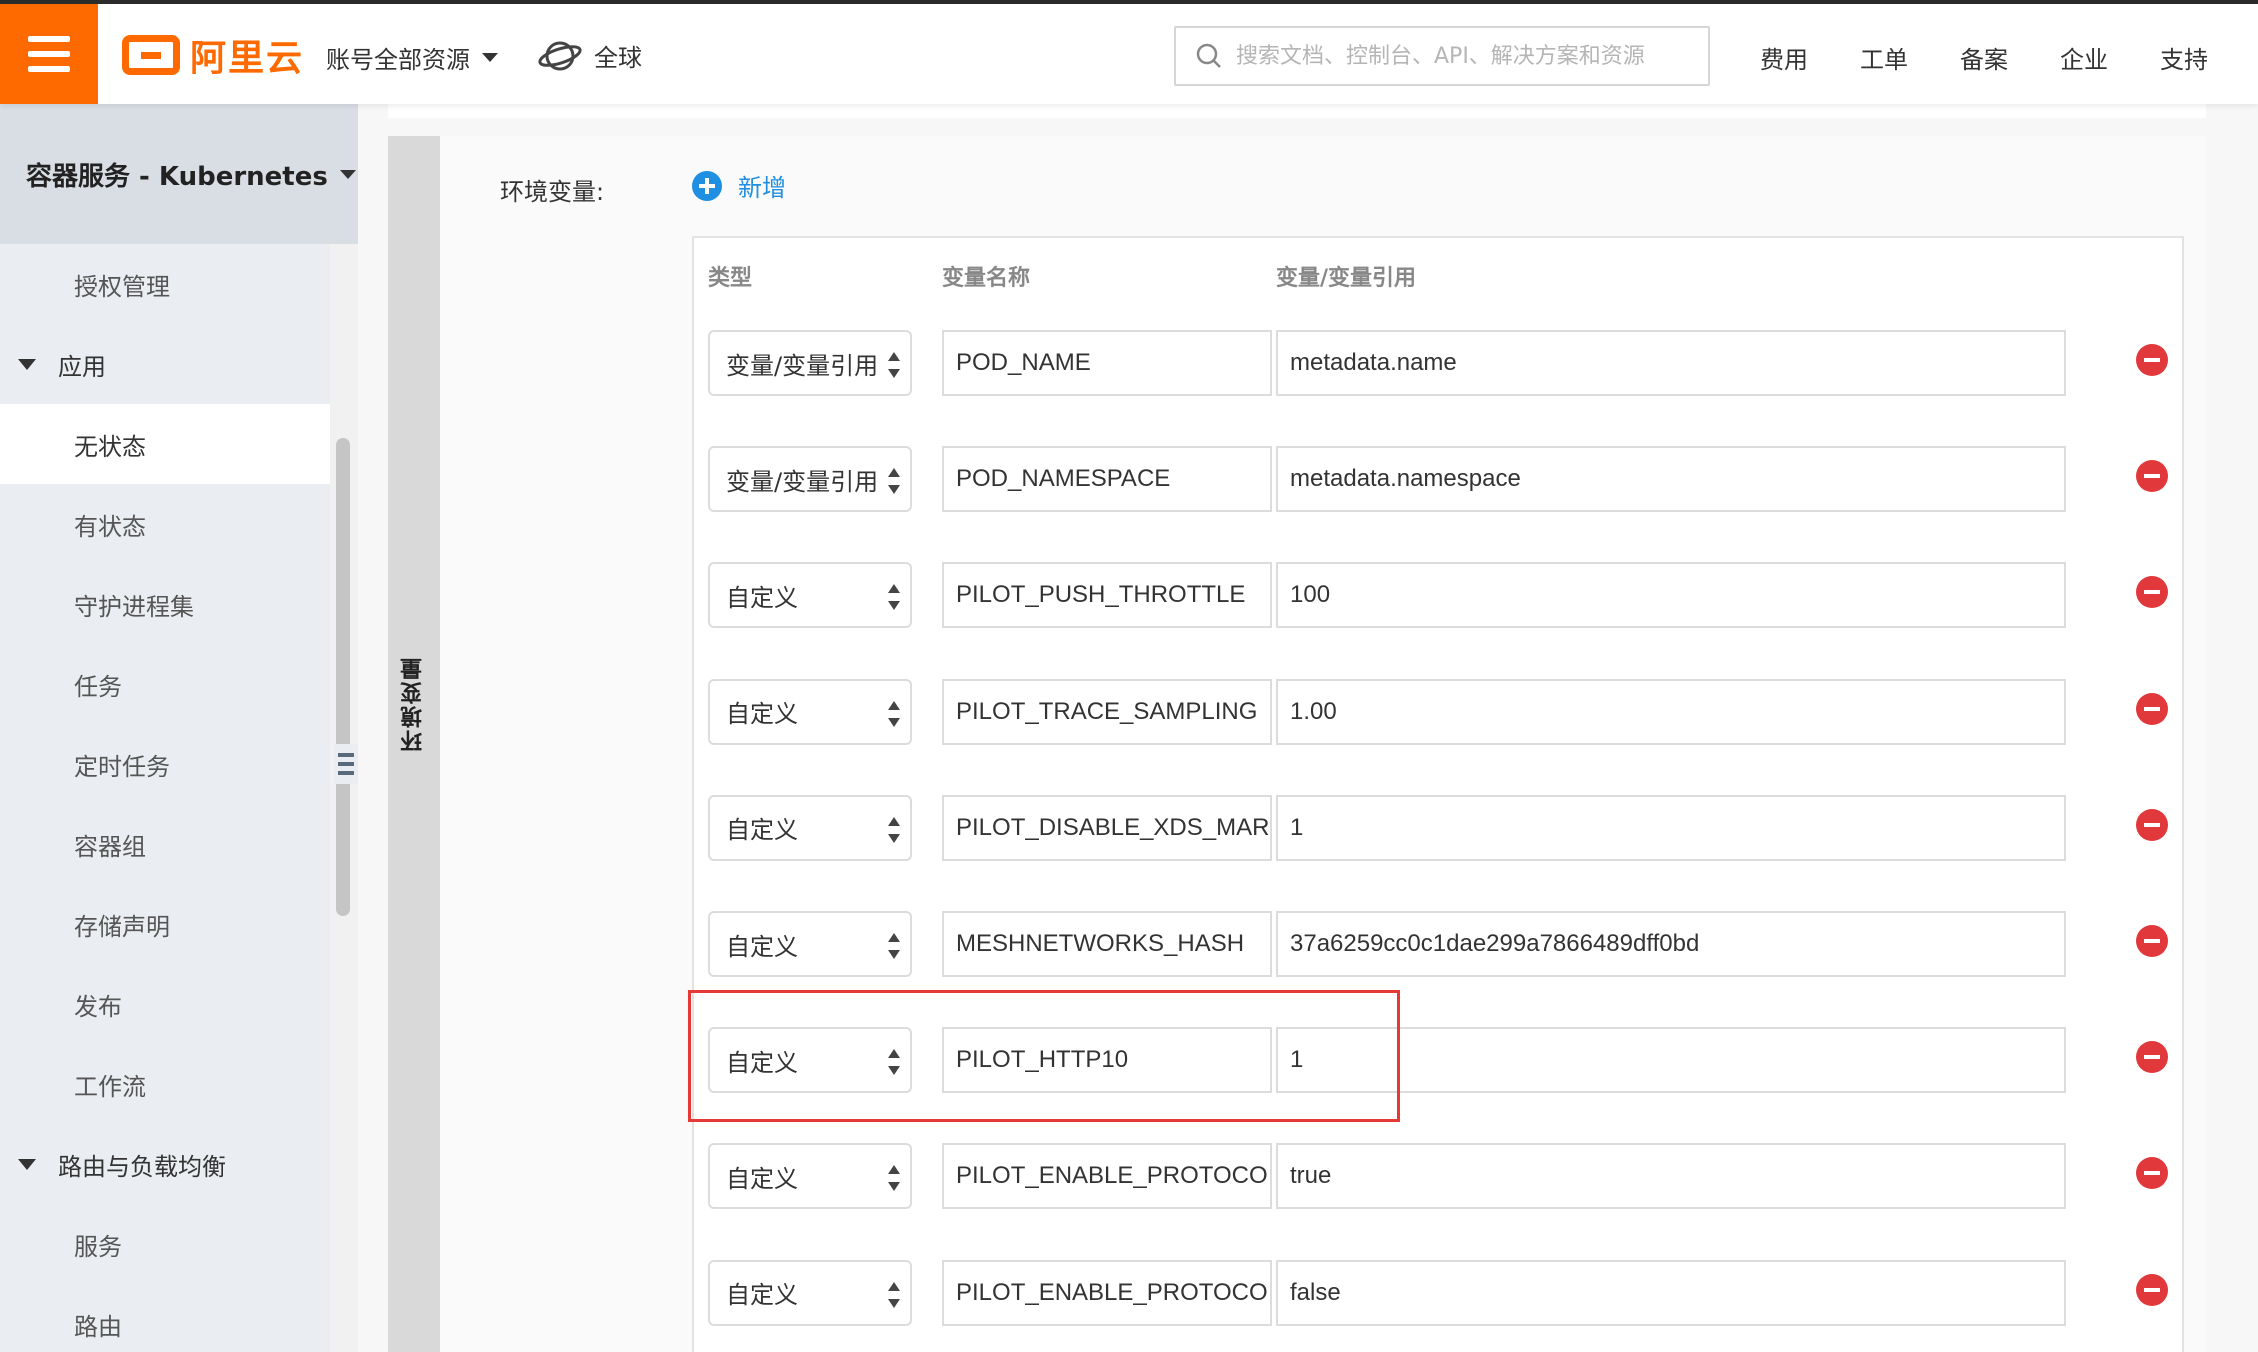  Describe the element at coordinates (165, 1164) in the screenshot. I see `sidebar-group: 路由与负载均衡` at that location.